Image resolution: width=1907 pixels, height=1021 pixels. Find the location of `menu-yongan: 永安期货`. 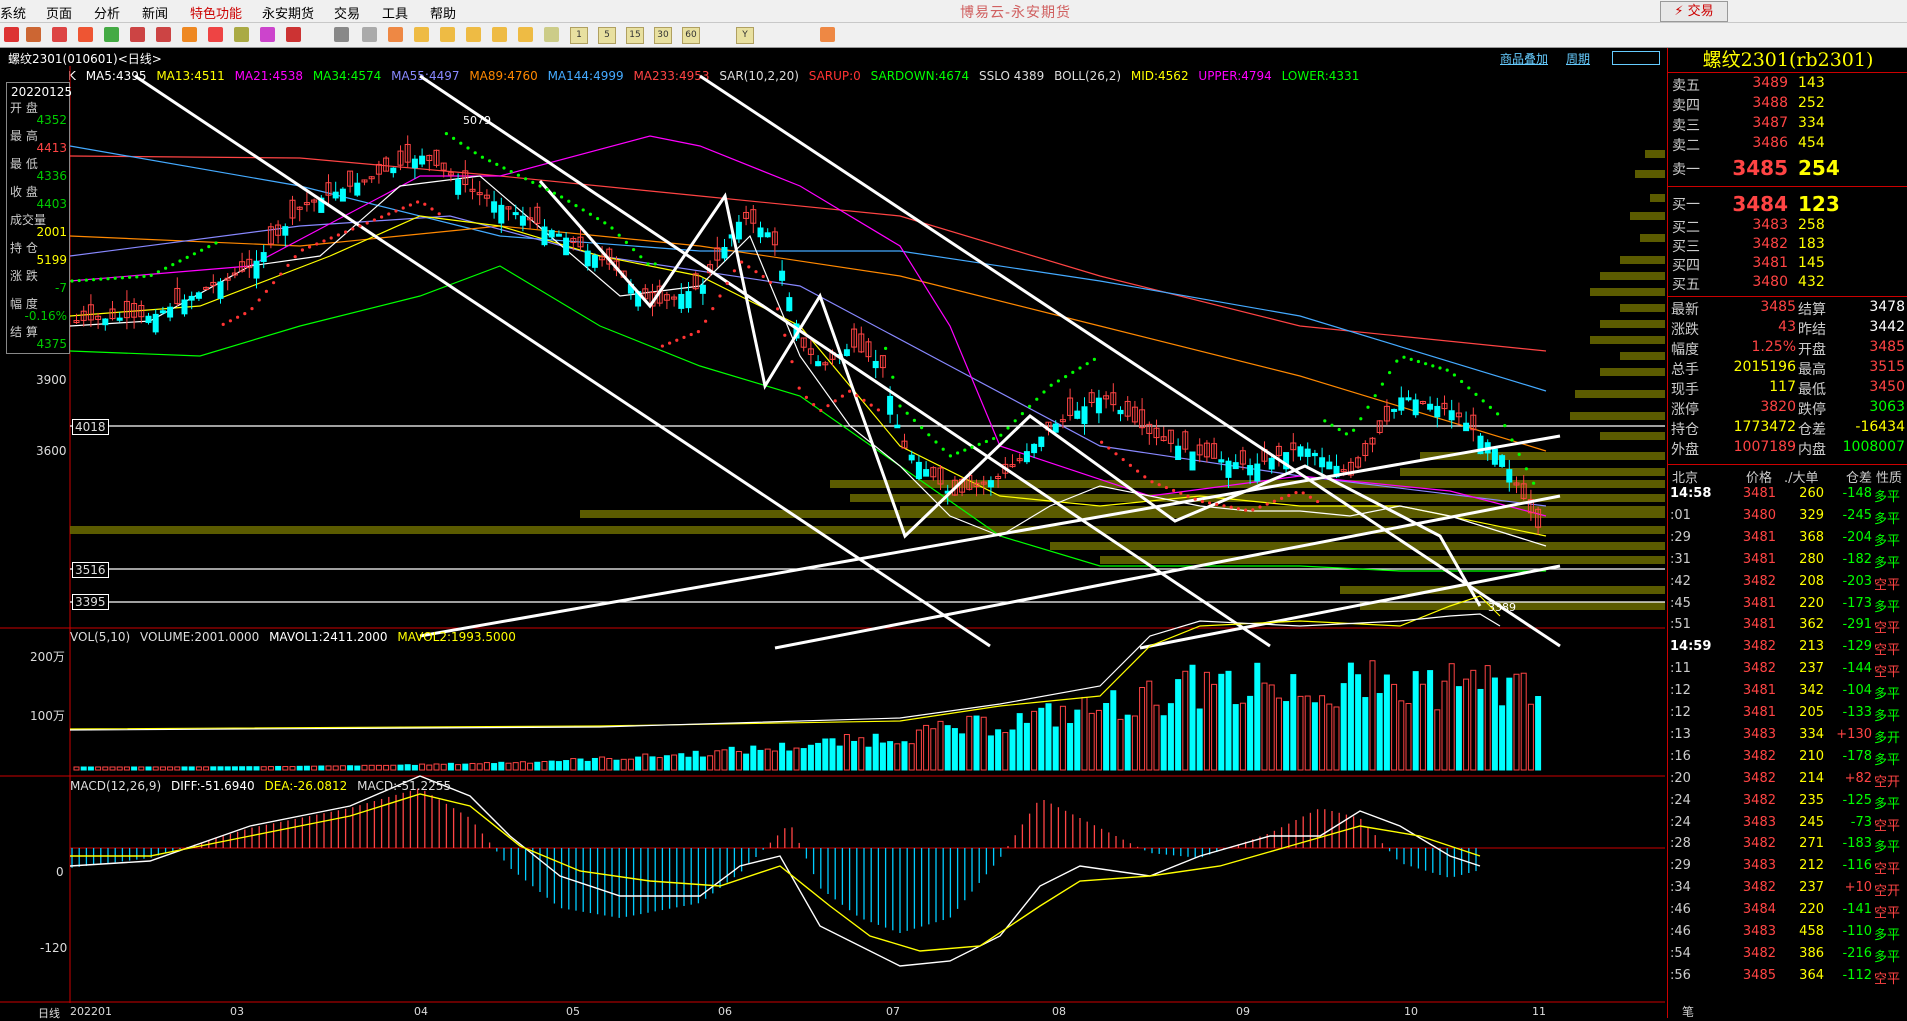

menu-yongan: 永安期货 is located at coordinates (288, 12).